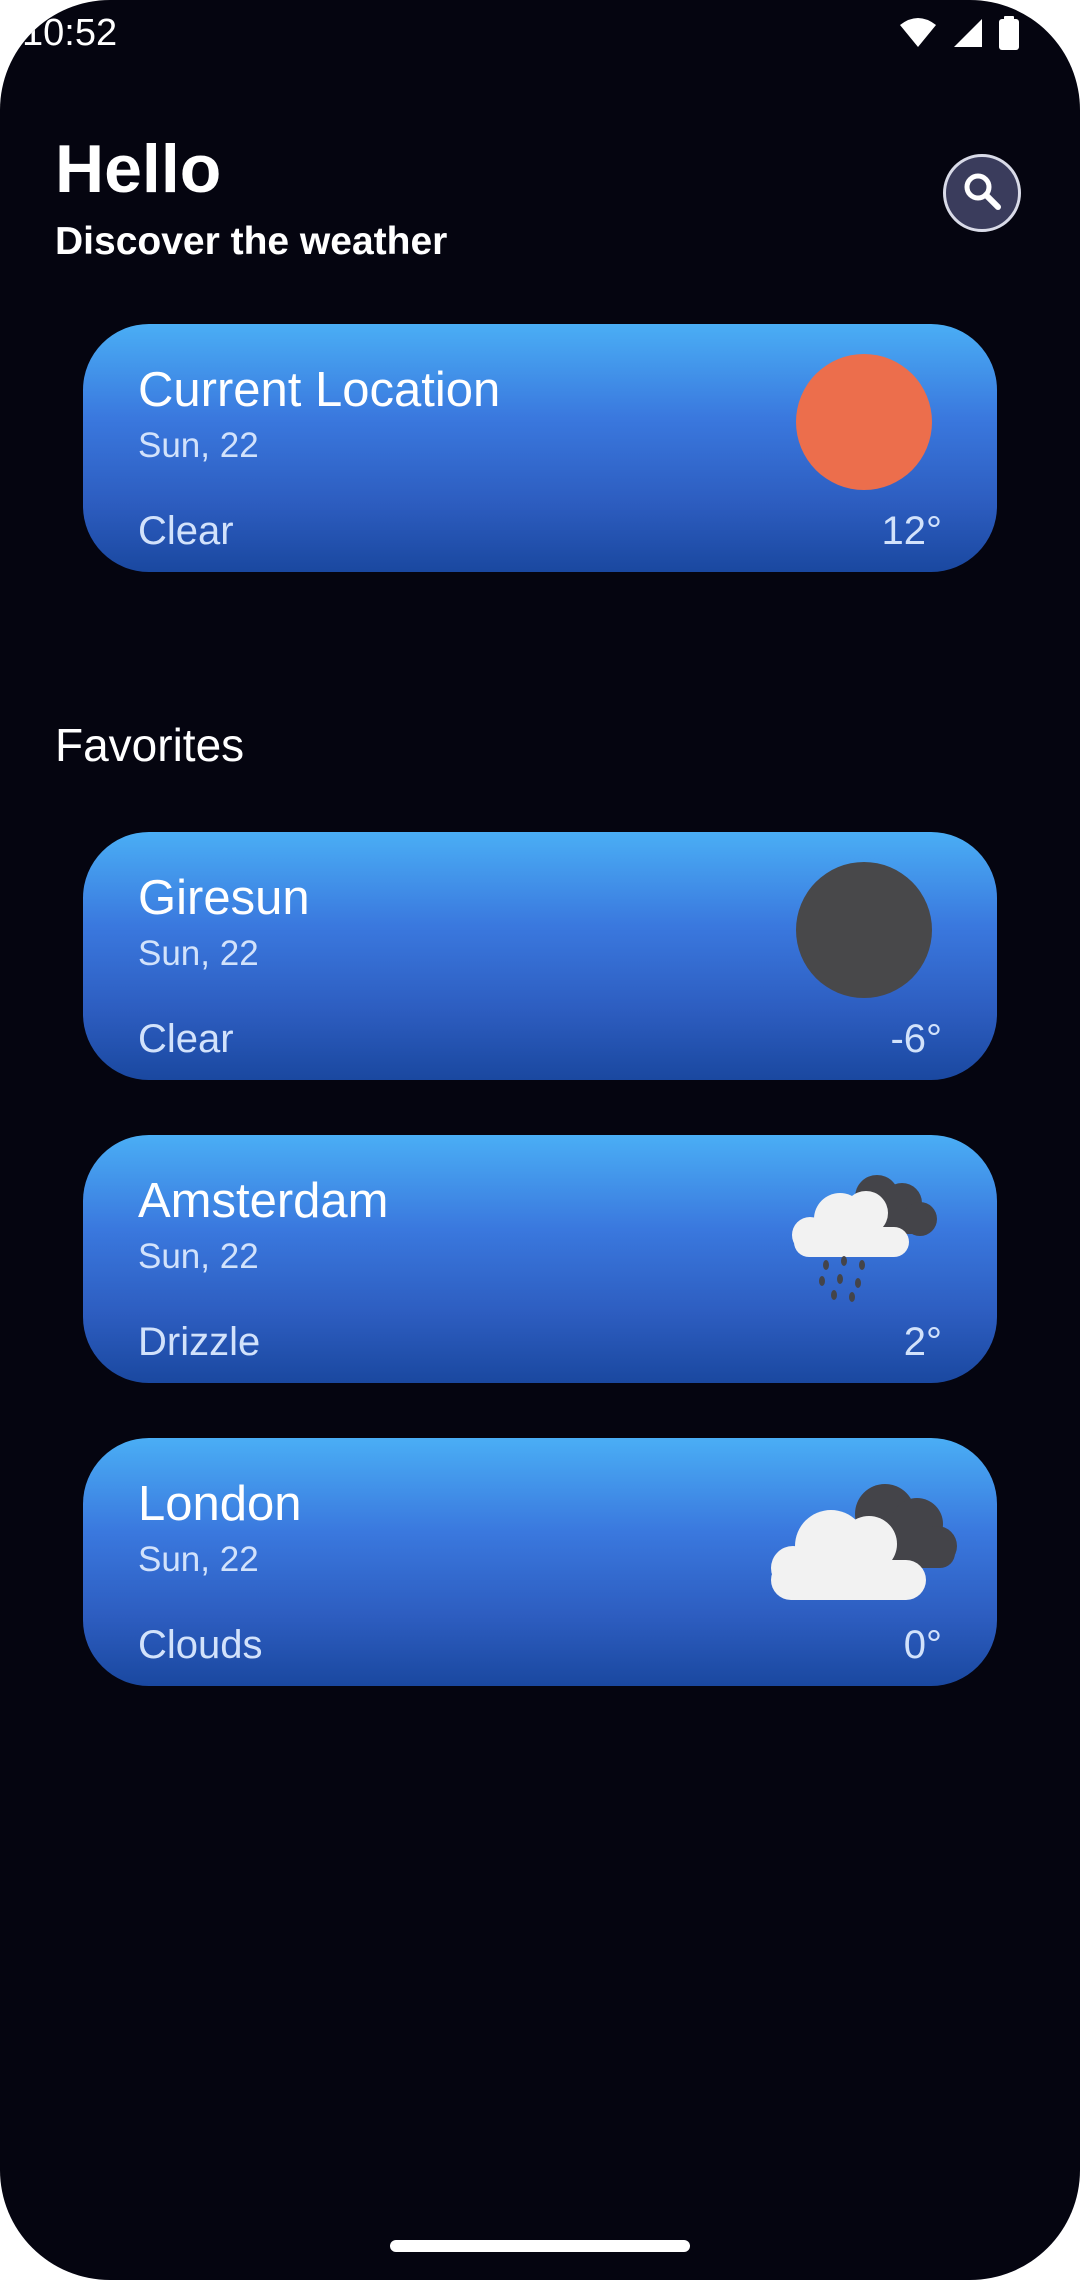  I want to click on favorite-card-london: London Sun, 22 Clouds 0°, so click(540, 1562).